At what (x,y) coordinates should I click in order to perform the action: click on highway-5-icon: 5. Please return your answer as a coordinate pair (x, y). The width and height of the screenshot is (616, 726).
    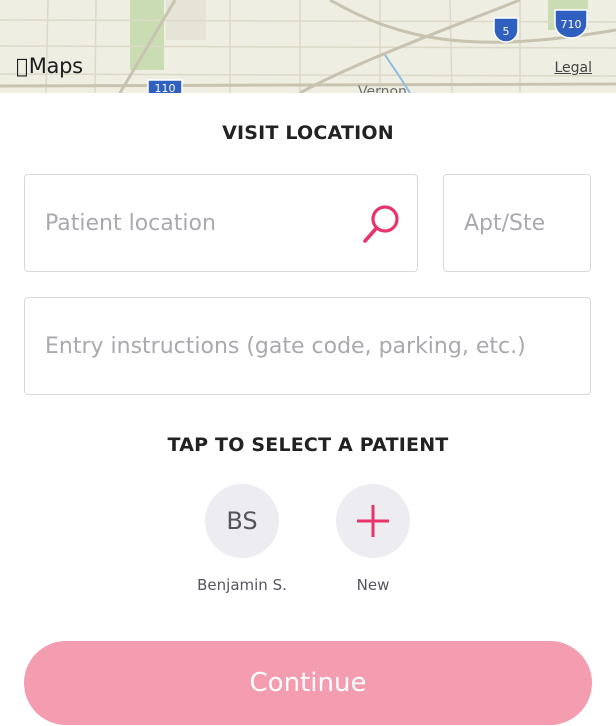
    Looking at the image, I should click on (506, 30).